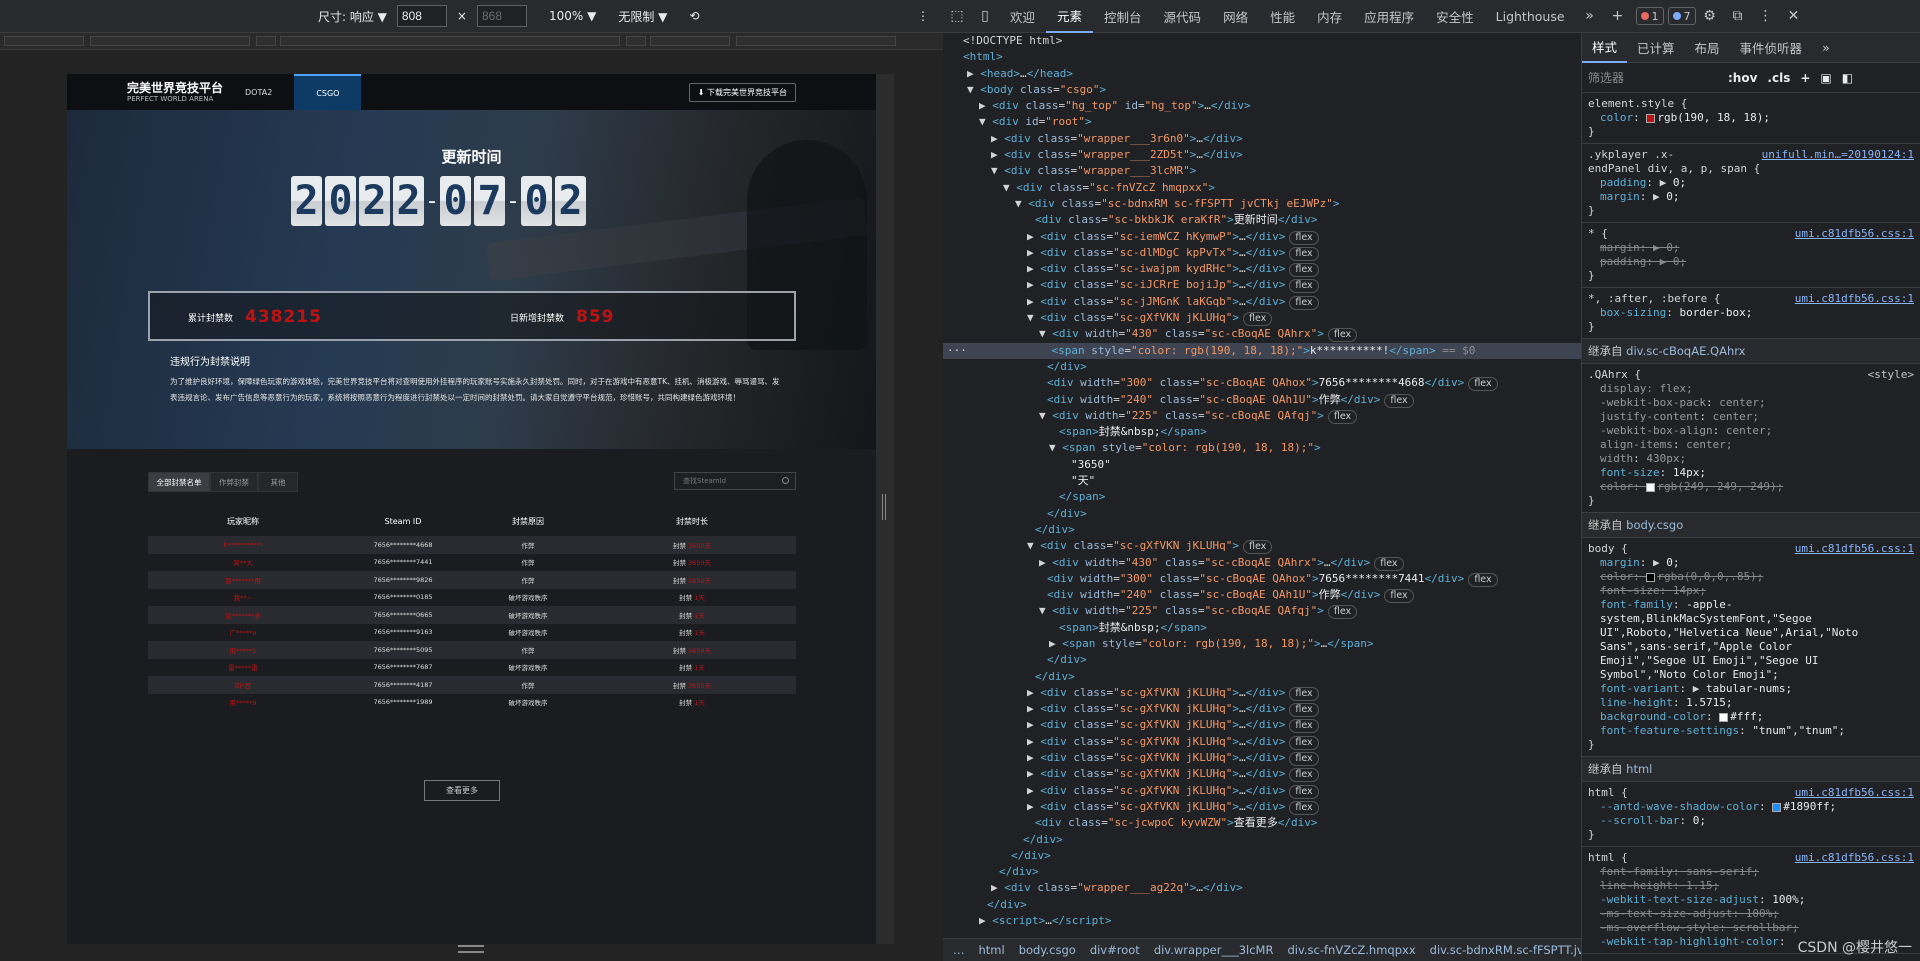 The width and height of the screenshot is (1920, 961). Describe the element at coordinates (985, 16) in the screenshot. I see `device-toolbar-icon: ▯` at that location.